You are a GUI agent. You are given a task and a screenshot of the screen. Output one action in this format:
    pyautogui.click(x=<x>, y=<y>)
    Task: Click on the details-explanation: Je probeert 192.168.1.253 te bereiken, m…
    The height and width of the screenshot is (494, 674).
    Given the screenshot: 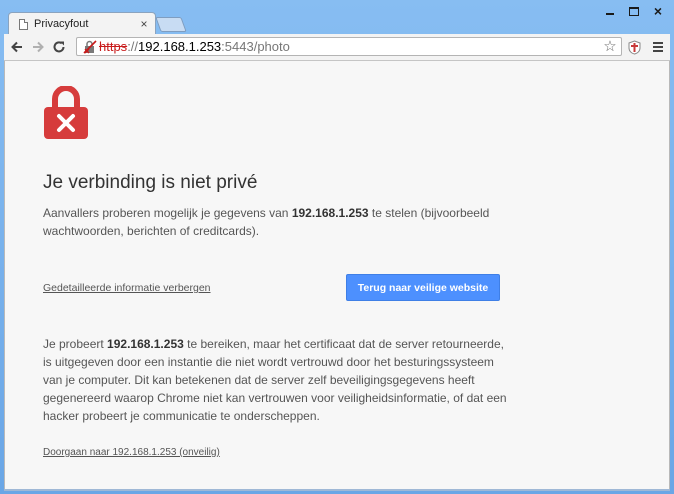 What is the action you would take?
    pyautogui.click(x=278, y=380)
    